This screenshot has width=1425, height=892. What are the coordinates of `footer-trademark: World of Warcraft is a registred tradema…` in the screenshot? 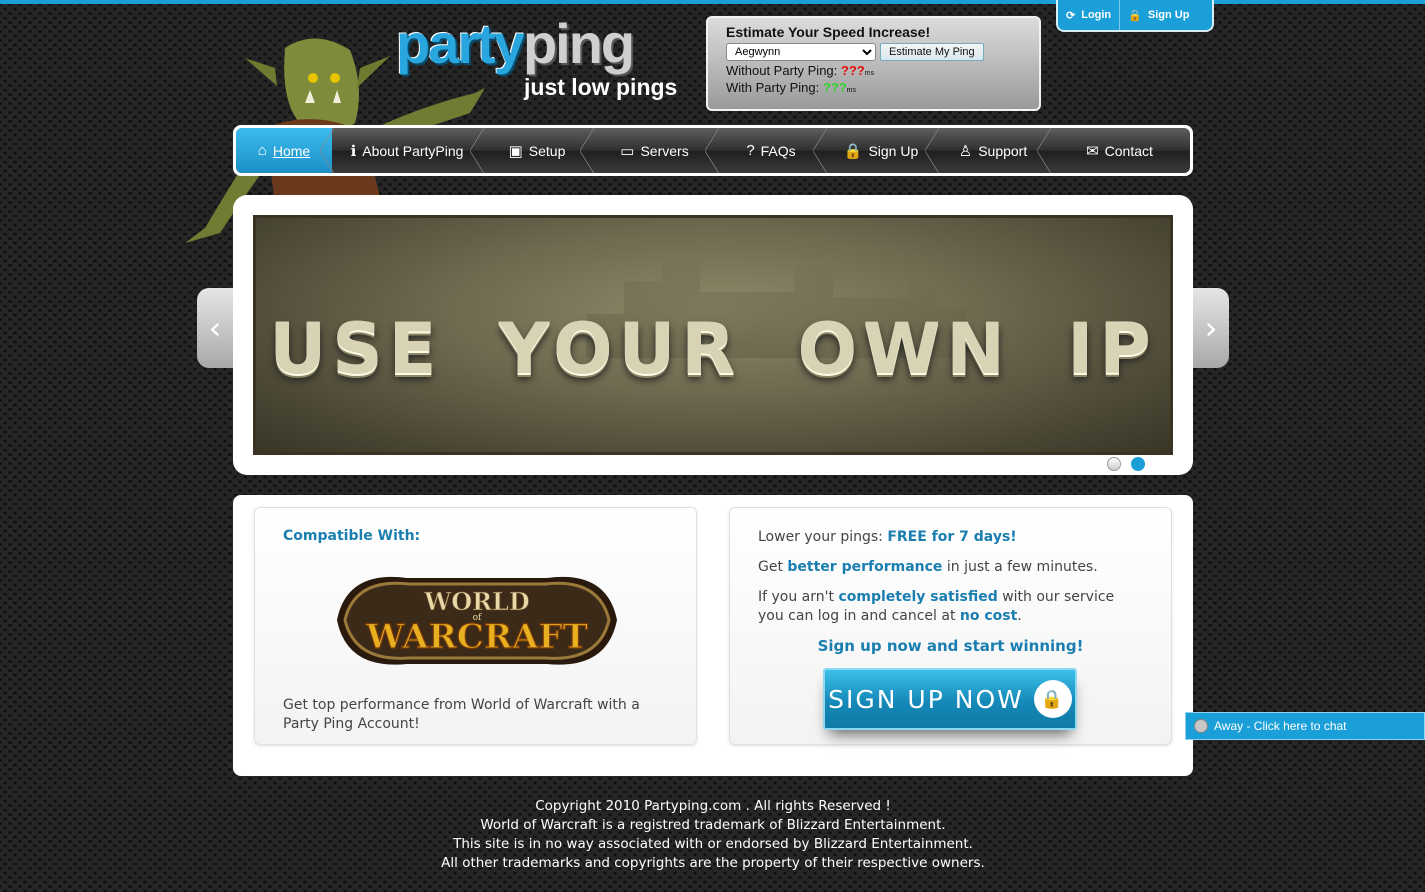 It's located at (713, 825).